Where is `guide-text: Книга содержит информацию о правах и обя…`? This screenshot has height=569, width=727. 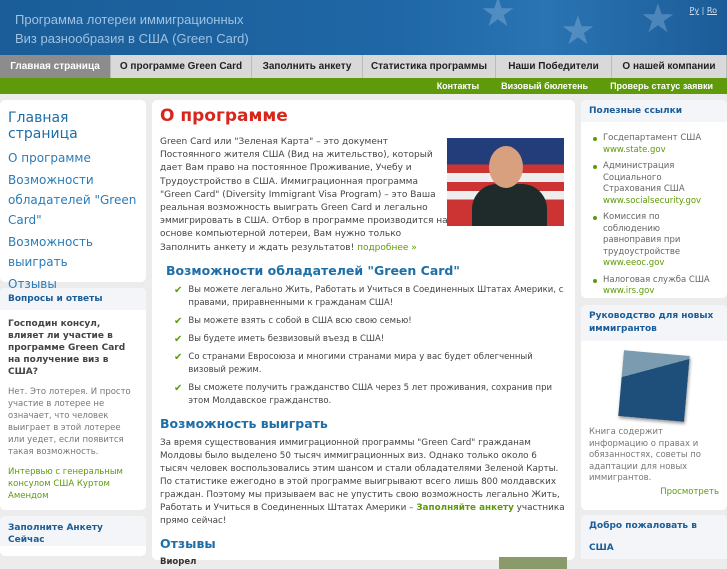 guide-text: Книга содержит информацию о правах и обя… is located at coordinates (645, 455).